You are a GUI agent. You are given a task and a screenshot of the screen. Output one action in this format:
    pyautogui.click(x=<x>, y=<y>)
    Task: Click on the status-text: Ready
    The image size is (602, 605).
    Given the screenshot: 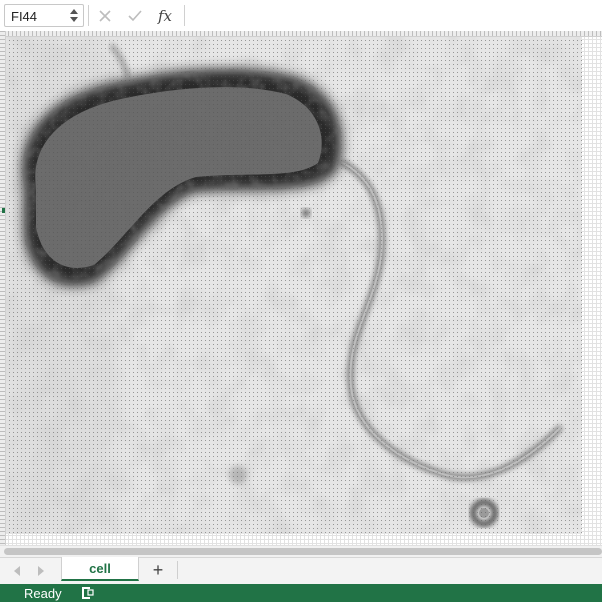 What is the action you would take?
    pyautogui.click(x=43, y=593)
    